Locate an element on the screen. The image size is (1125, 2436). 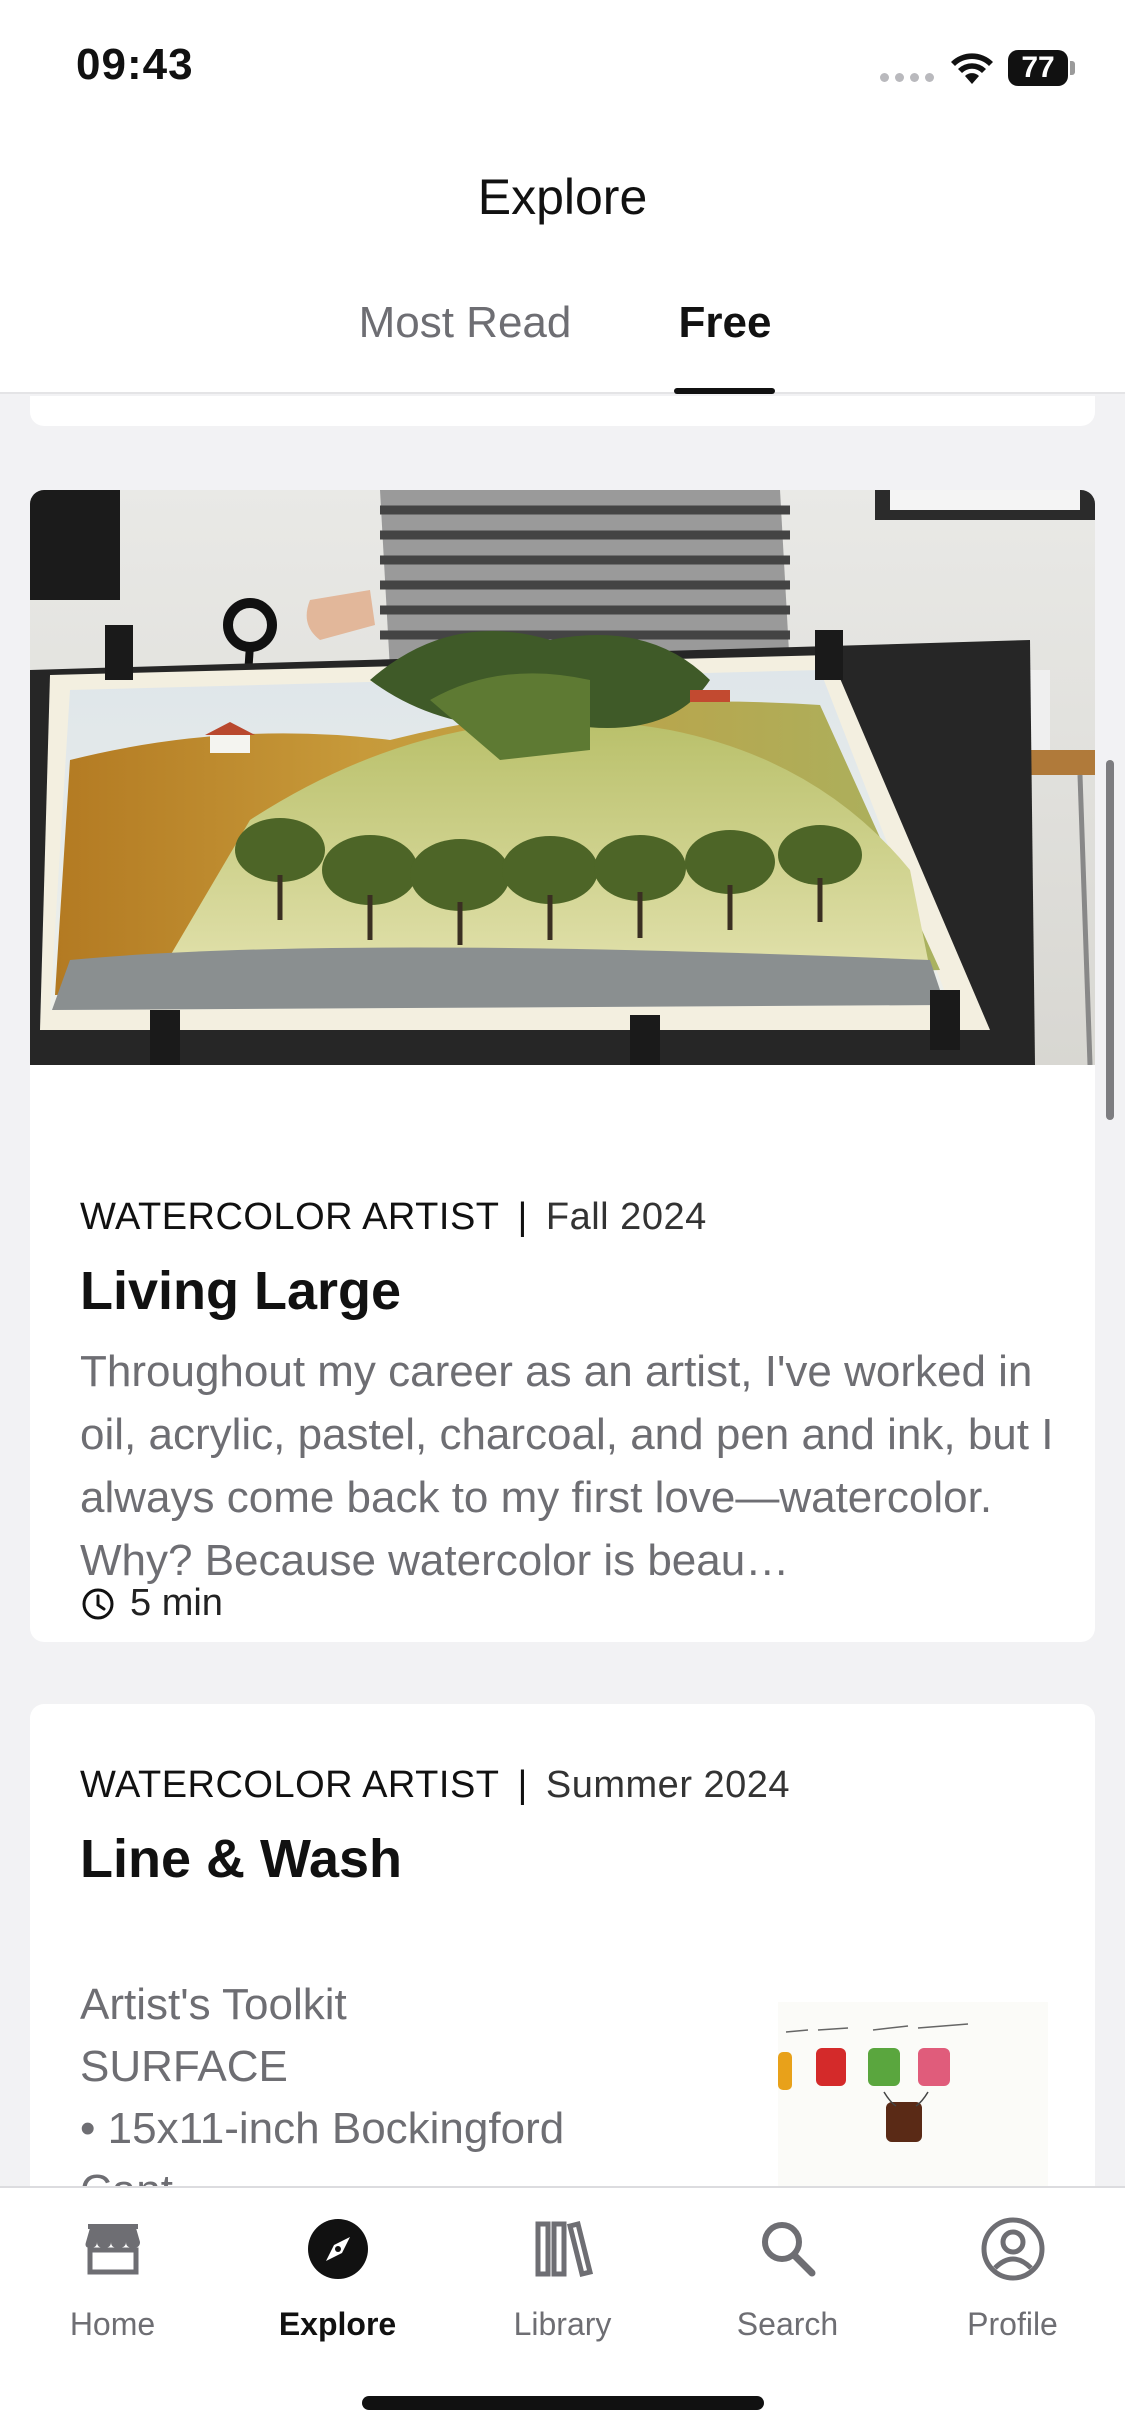
profile-icon is located at coordinates (1013, 2249).